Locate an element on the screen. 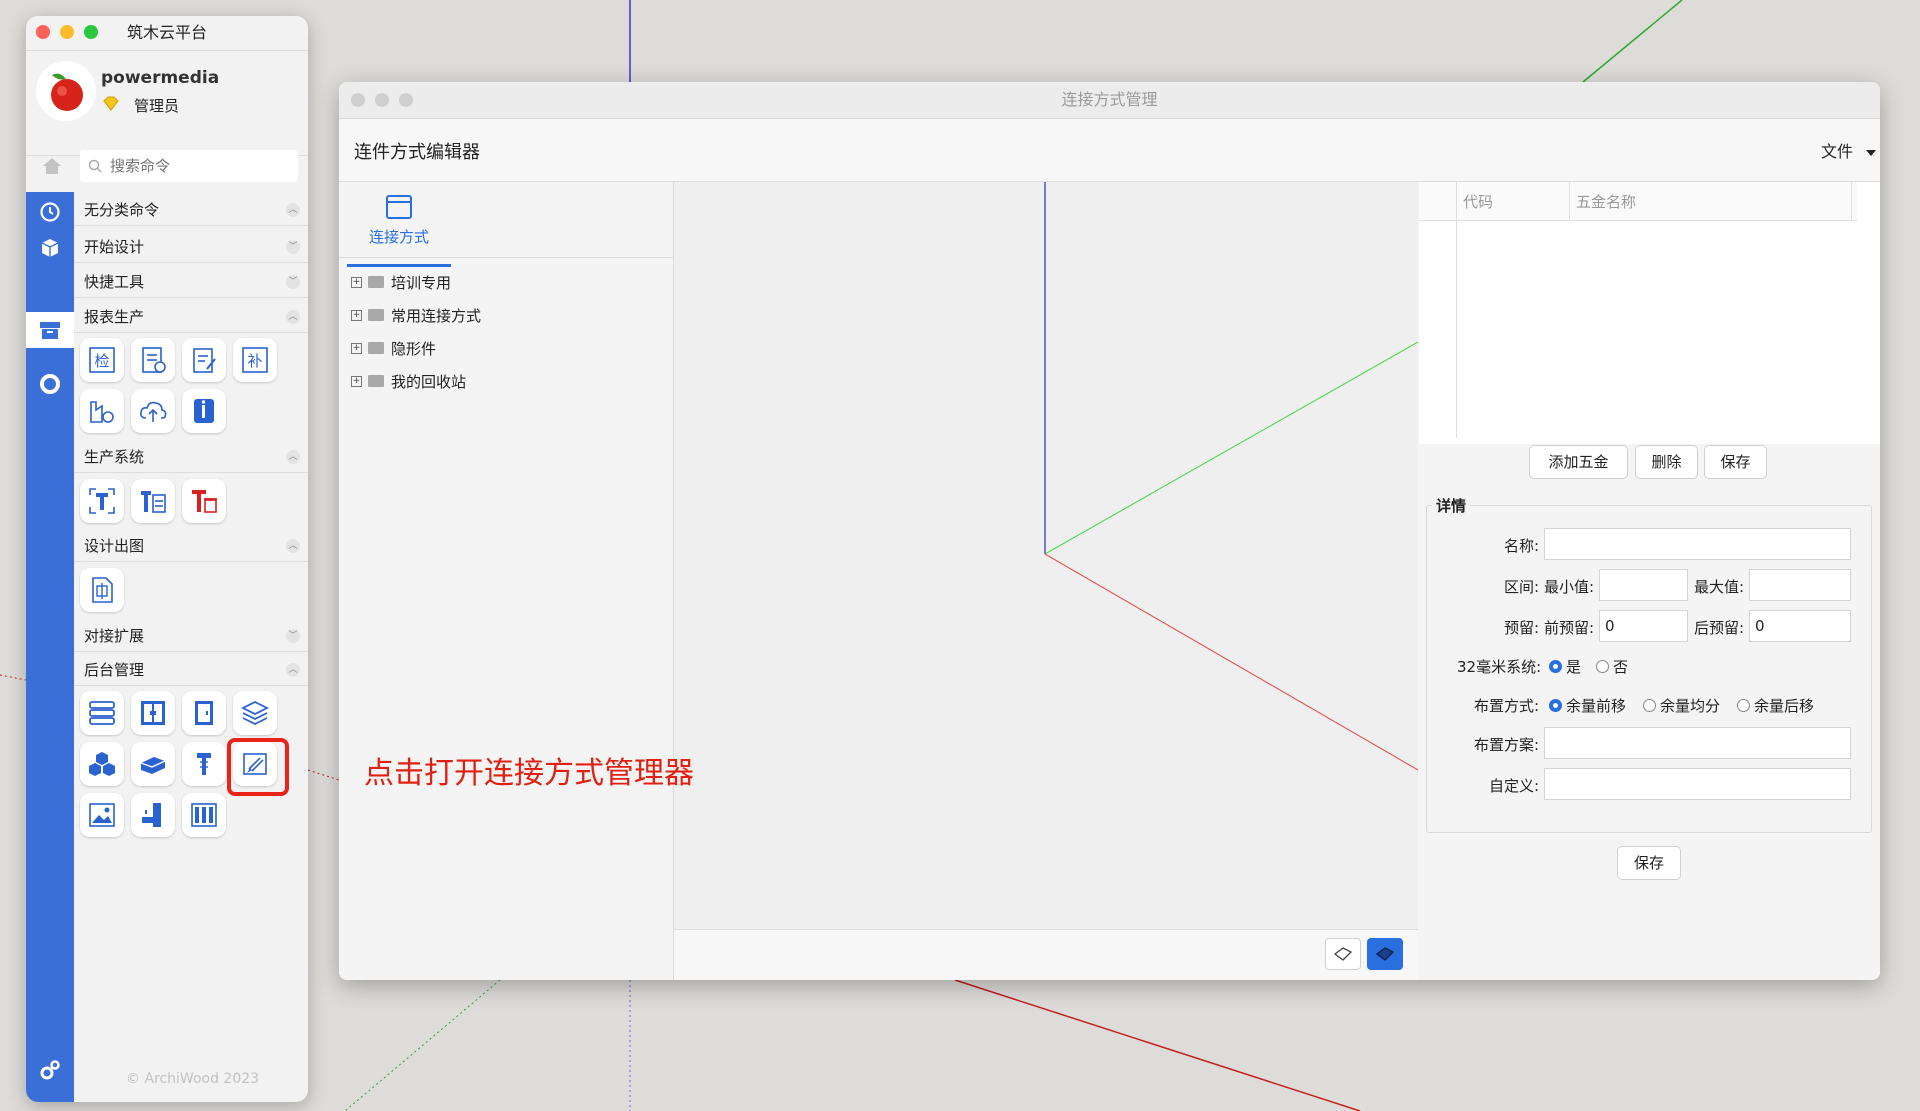 This screenshot has height=1111, width=1920. save-hardware-button: 保存 is located at coordinates (1735, 462).